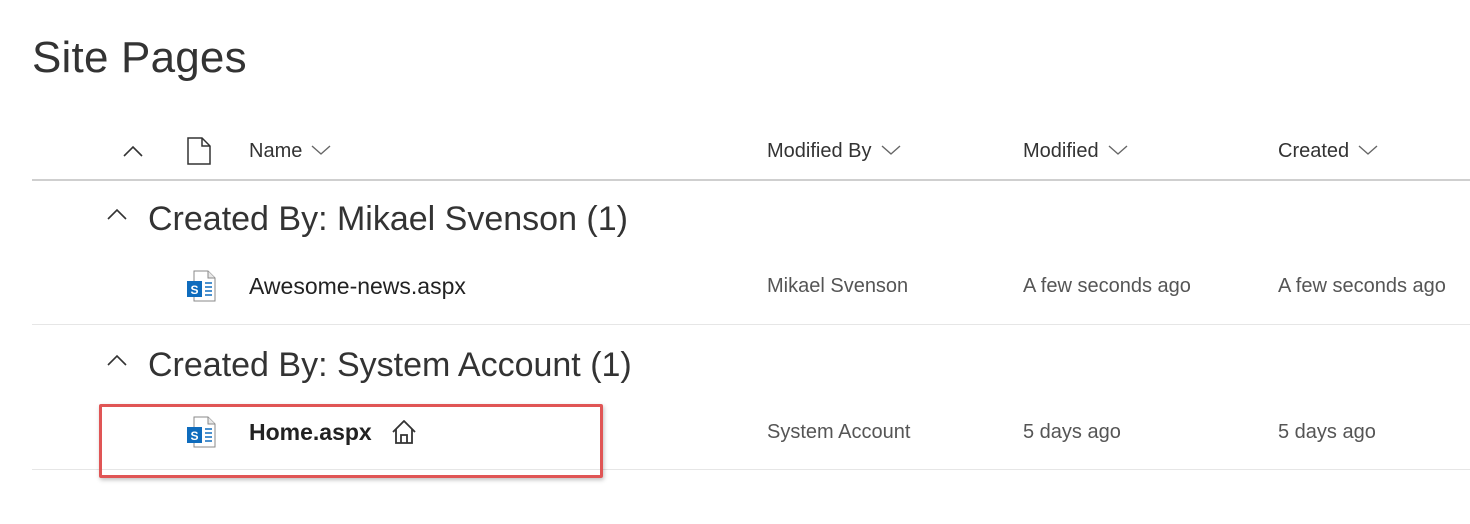 The height and width of the screenshot is (524, 1470). I want to click on group-label: Created By: System Account (1), so click(390, 365).